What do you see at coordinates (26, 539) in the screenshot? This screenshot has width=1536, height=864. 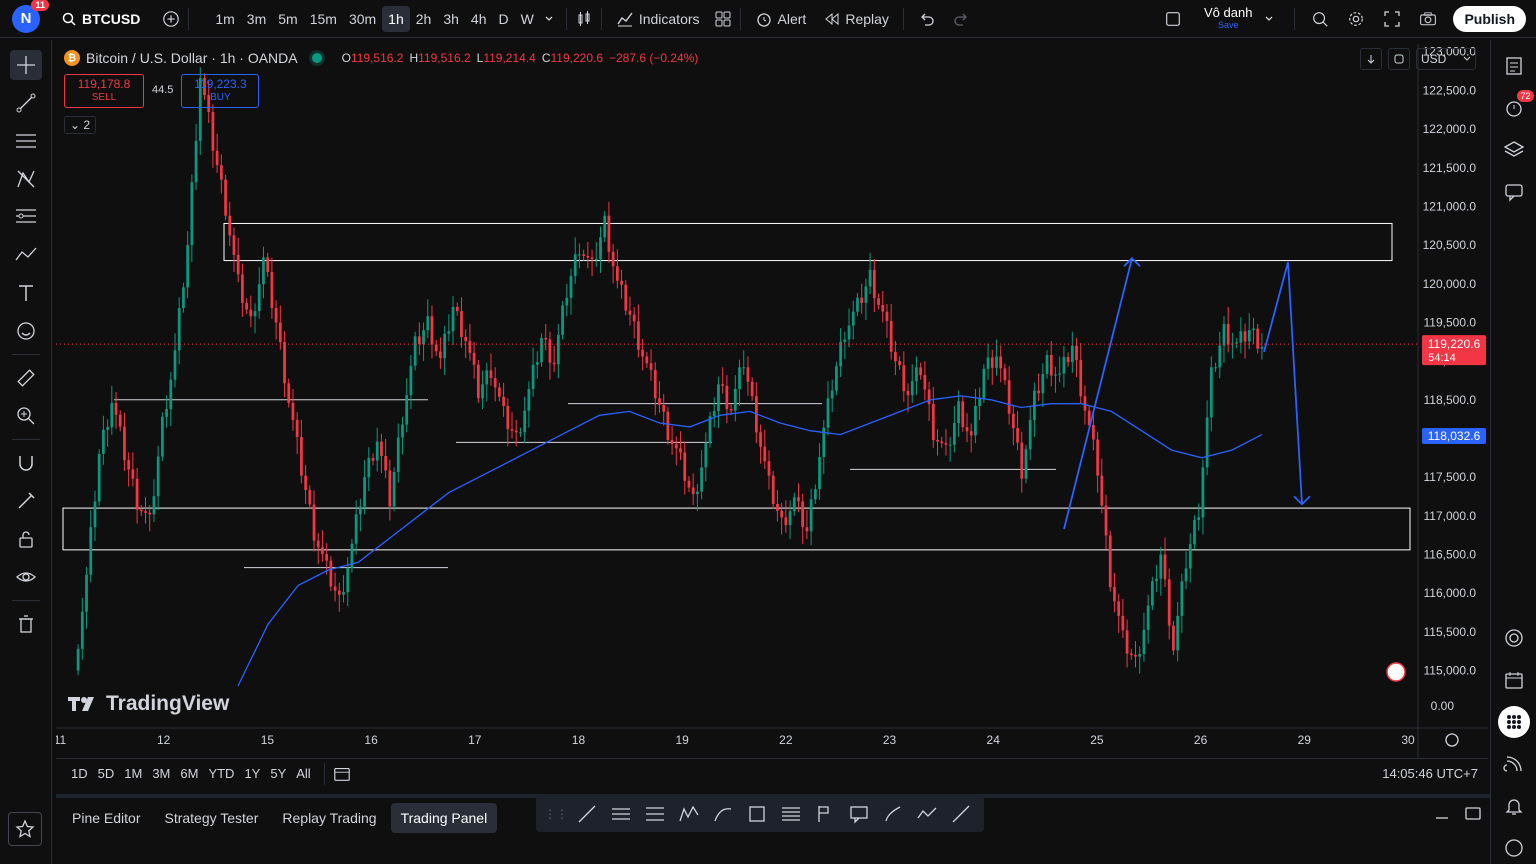 I see `lock-tool` at bounding box center [26, 539].